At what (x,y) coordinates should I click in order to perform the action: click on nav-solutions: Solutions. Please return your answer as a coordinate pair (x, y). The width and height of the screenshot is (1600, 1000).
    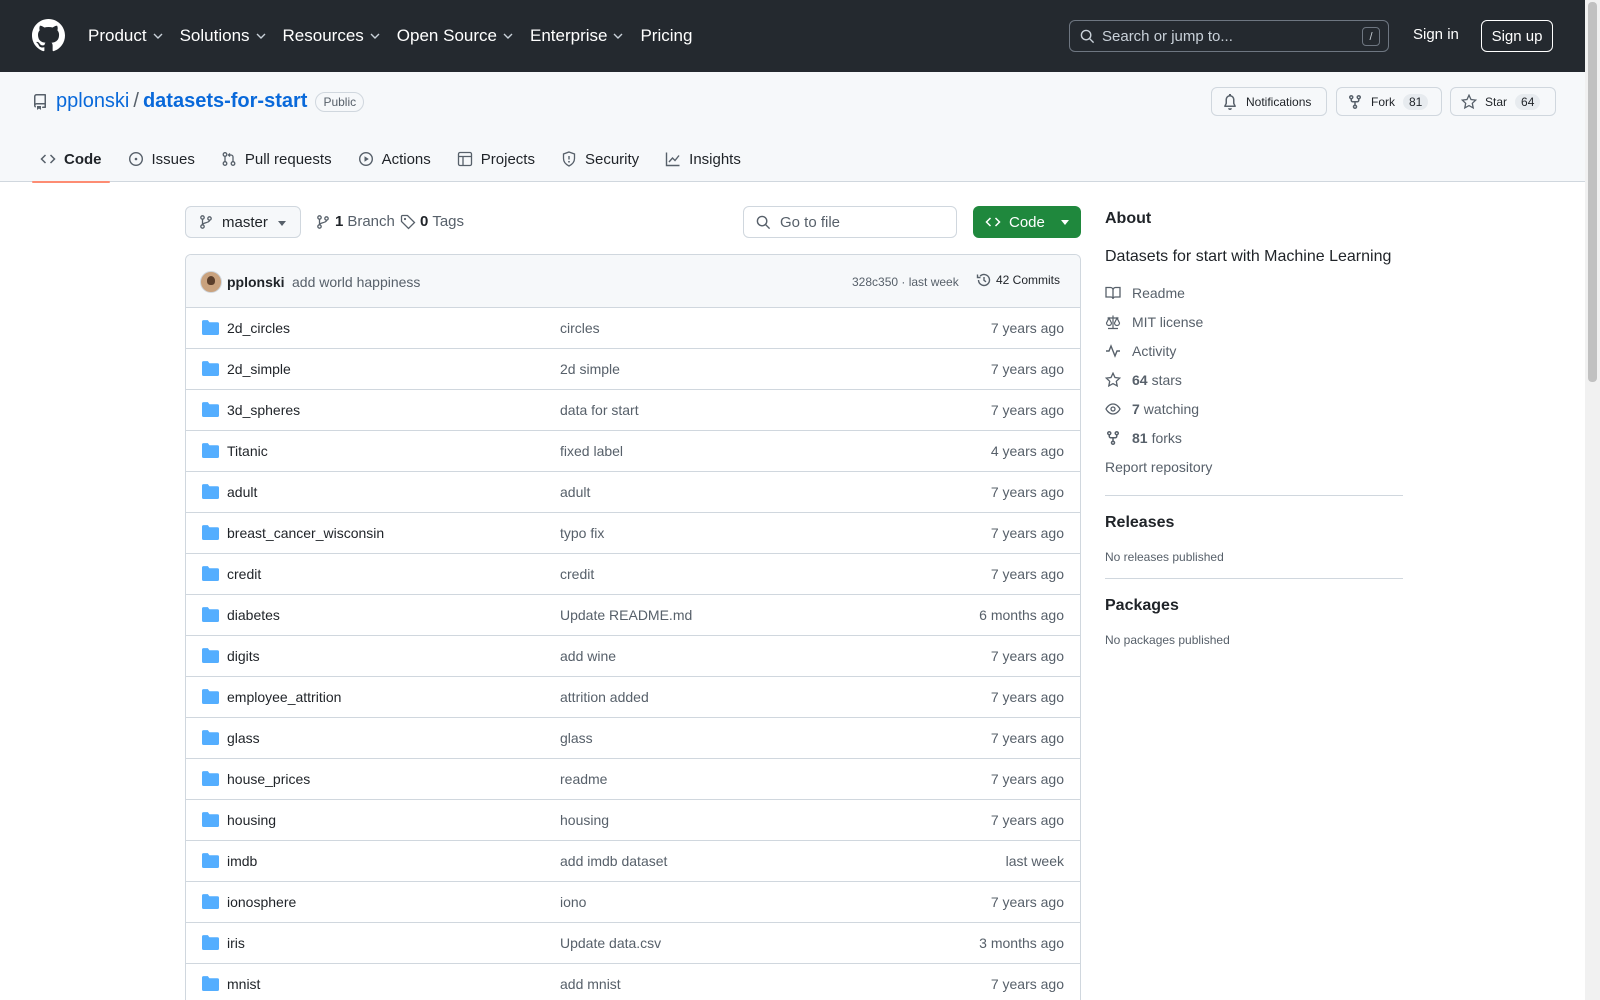
    Looking at the image, I should click on (223, 36).